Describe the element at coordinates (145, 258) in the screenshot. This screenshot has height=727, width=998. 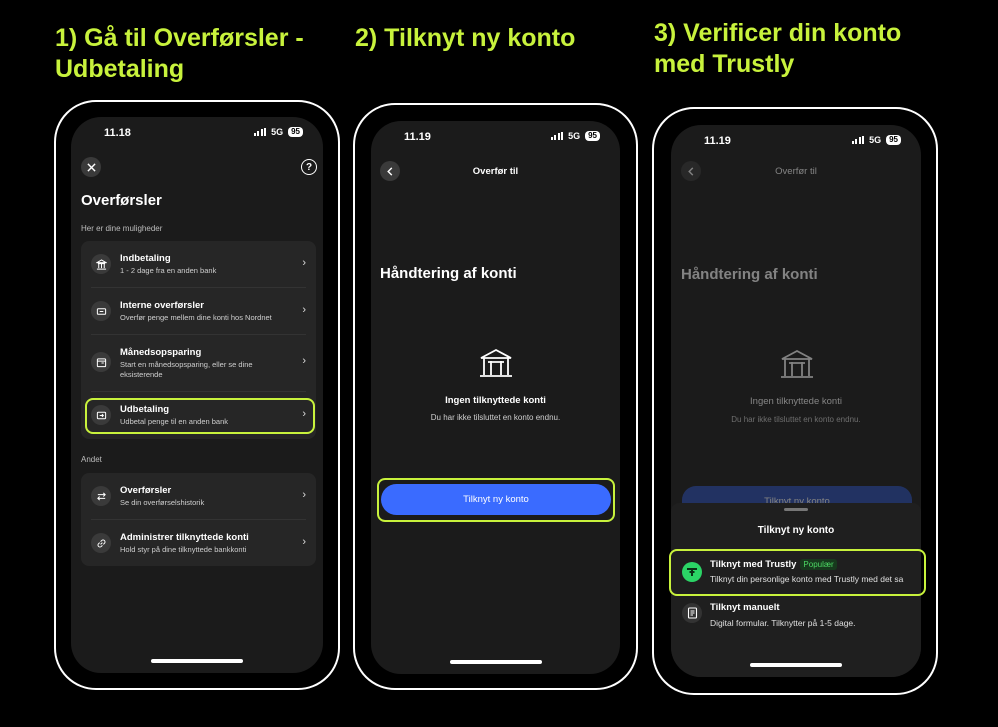
I see `list-item-title: Indbetaling` at that location.